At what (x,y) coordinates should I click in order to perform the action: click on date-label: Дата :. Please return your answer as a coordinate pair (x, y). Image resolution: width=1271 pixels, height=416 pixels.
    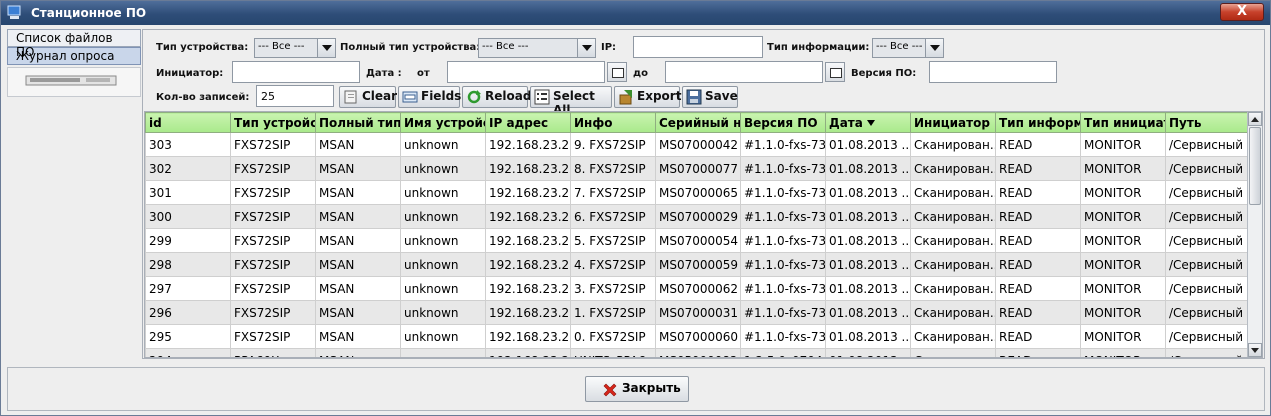
    Looking at the image, I should click on (384, 73).